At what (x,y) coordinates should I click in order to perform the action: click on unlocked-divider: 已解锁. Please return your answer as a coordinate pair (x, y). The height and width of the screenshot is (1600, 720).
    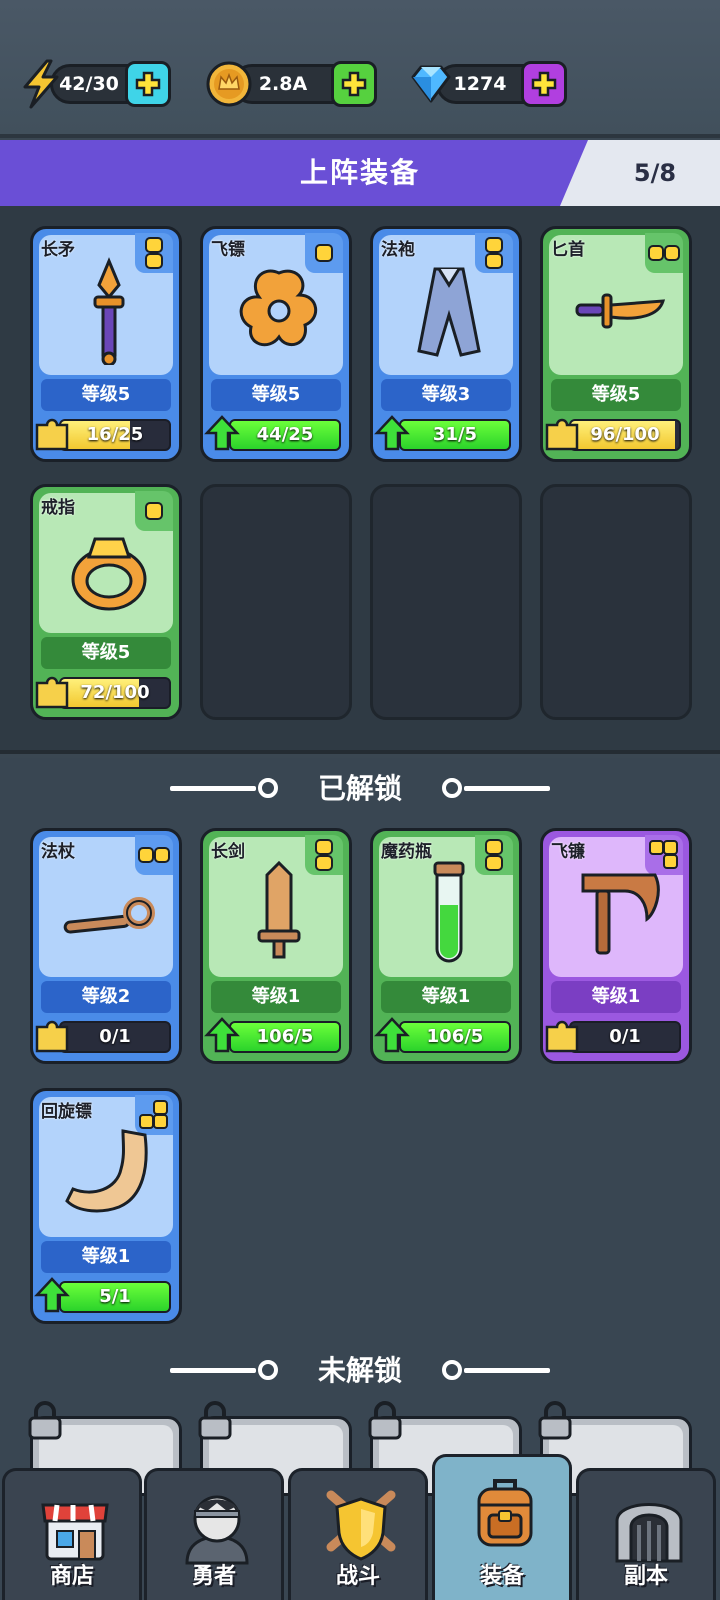
    Looking at the image, I should click on (360, 789).